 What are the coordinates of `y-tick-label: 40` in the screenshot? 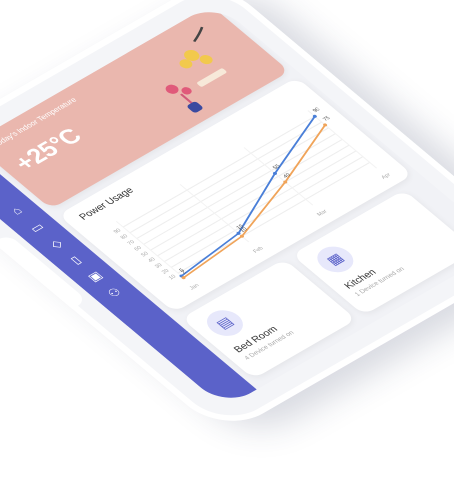 It's located at (152, 260).